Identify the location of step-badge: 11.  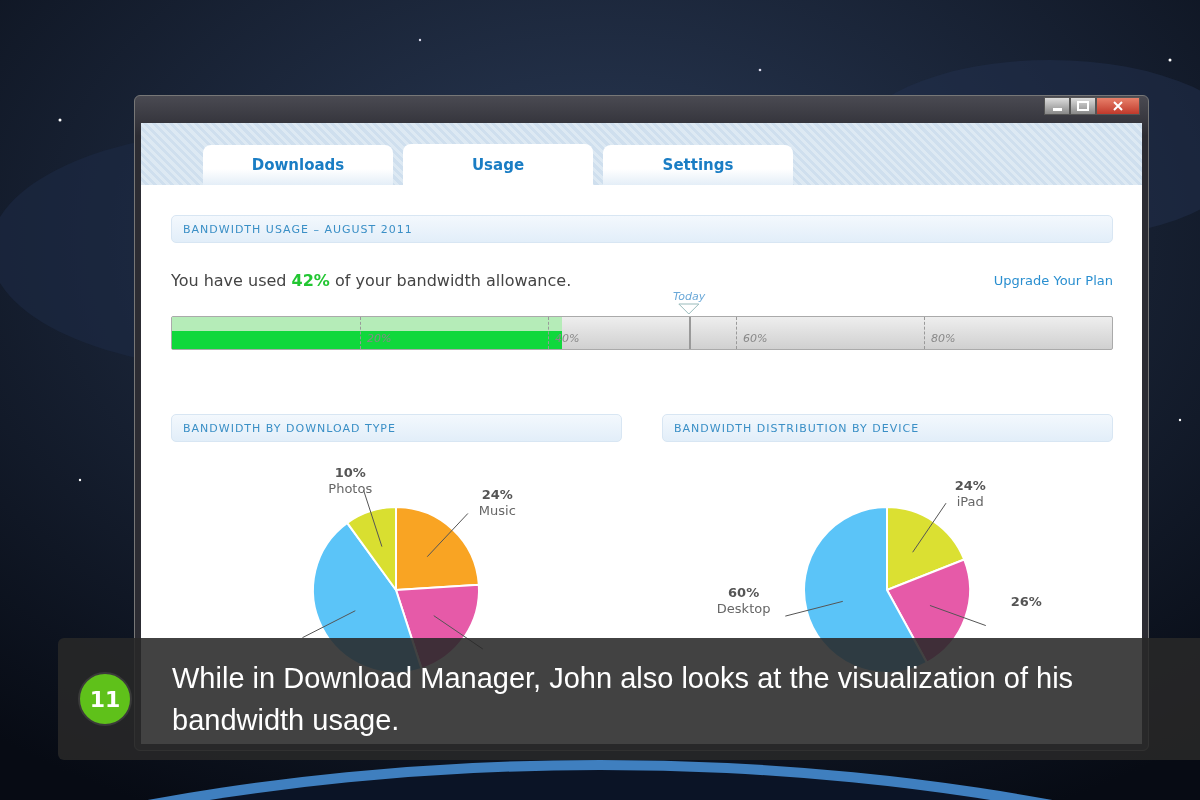
(105, 699).